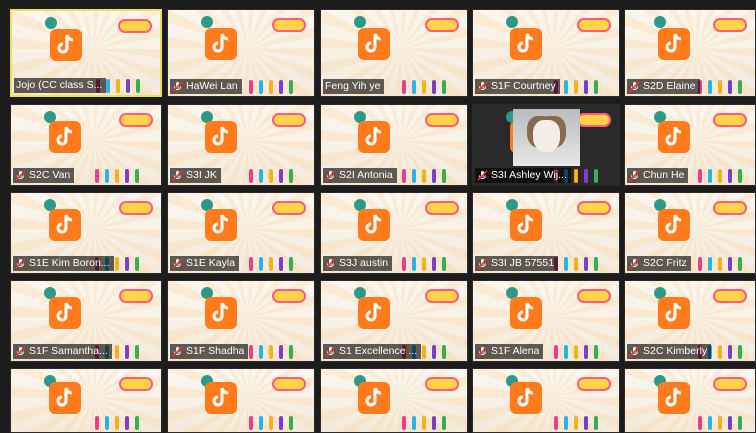  Describe the element at coordinates (523, 263) in the screenshot. I see `participant-name: S3I JB 57551` at that location.